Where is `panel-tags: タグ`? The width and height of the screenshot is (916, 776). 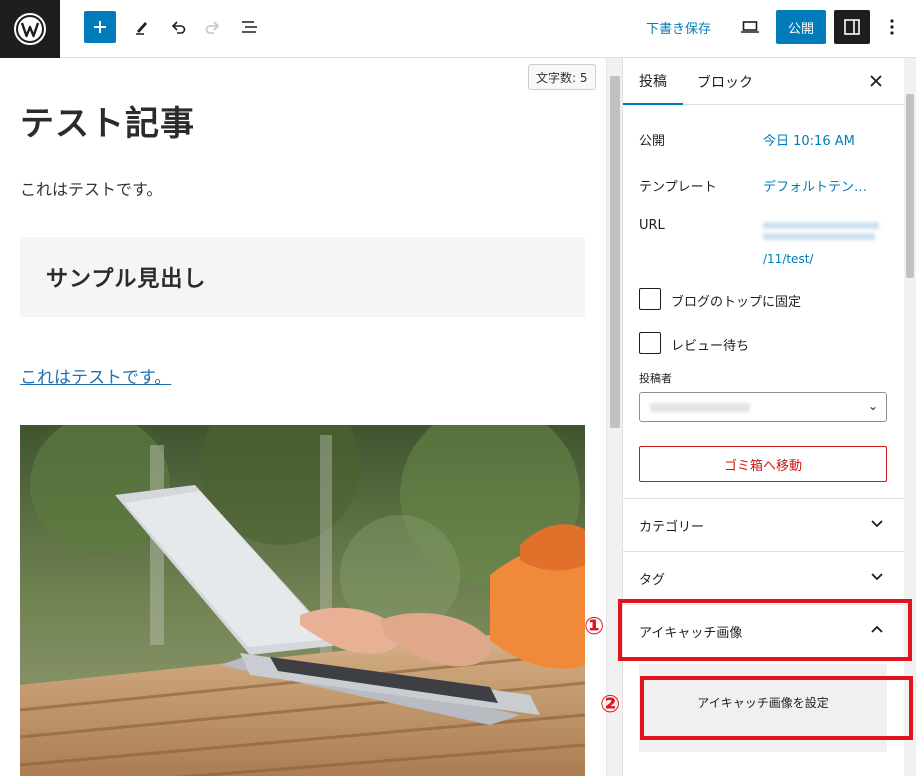
panel-tags: タグ is located at coordinates (763, 577).